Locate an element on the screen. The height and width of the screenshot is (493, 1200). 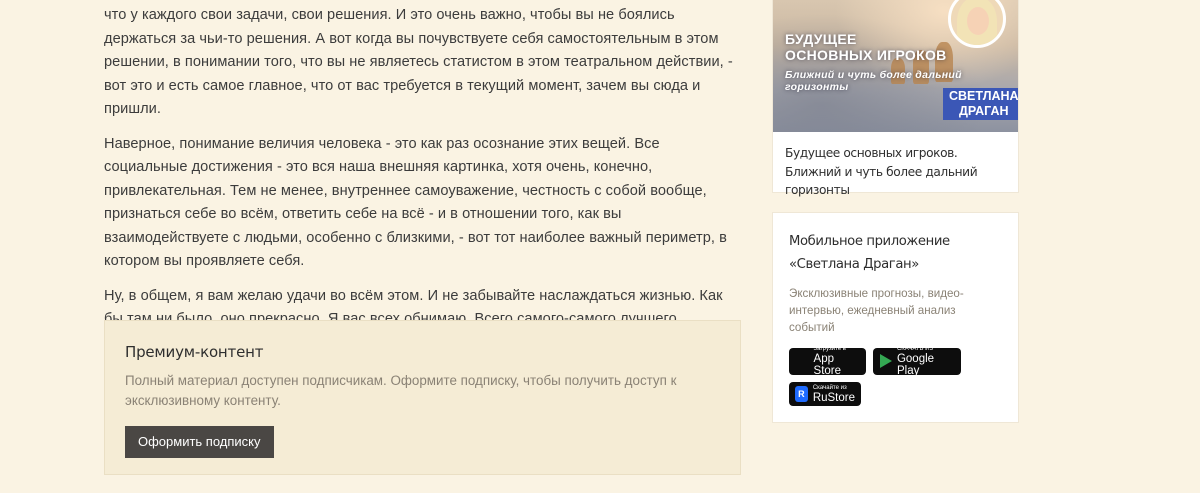
rustore-button: R Скачайте из RuStore is located at coordinates (825, 394).